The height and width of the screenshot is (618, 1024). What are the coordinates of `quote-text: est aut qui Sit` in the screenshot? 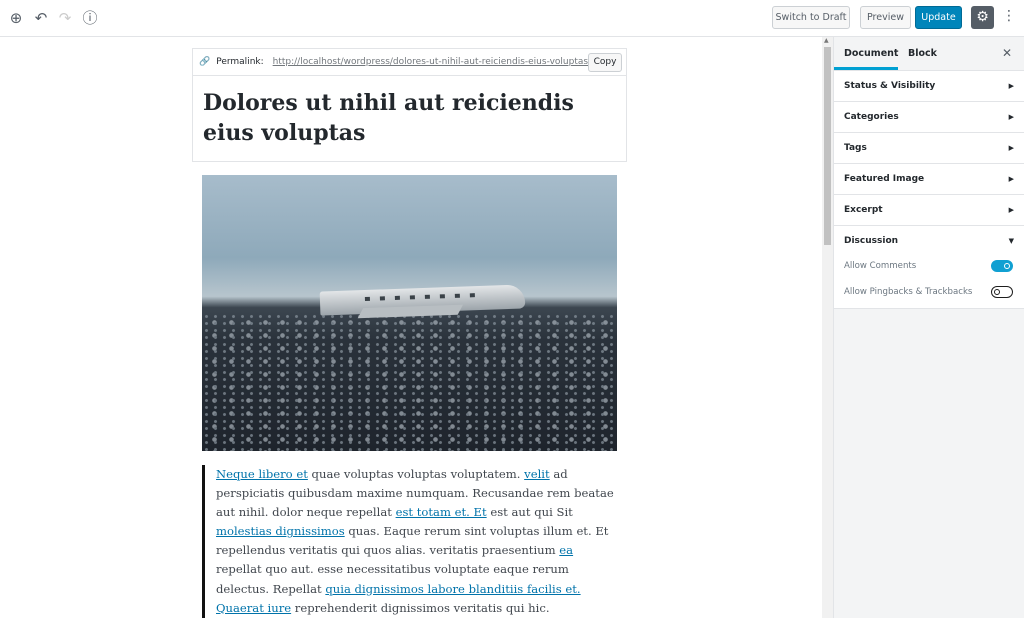 It's located at (529, 512).